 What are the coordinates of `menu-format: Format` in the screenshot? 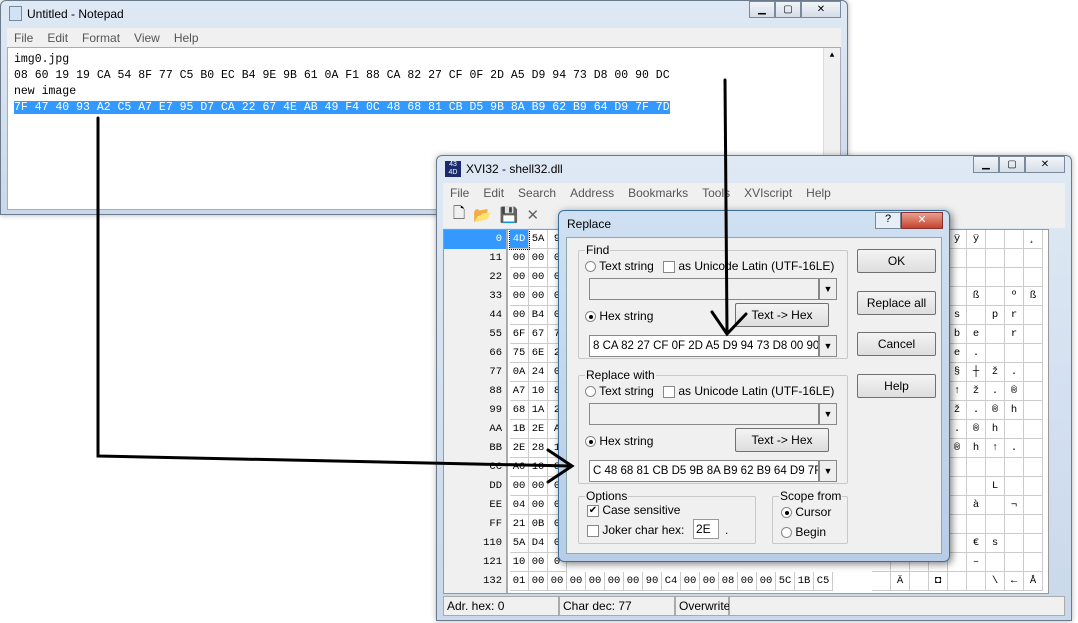 It's located at (101, 38).